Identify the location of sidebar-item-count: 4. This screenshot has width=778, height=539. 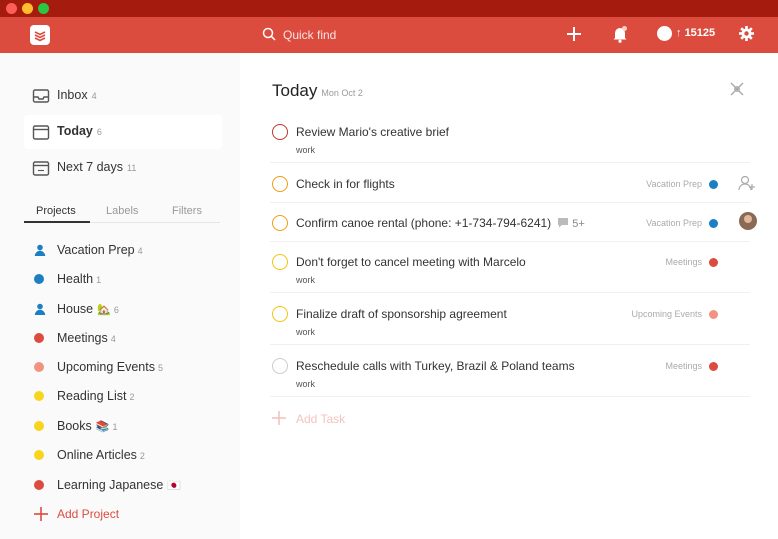
(94, 96).